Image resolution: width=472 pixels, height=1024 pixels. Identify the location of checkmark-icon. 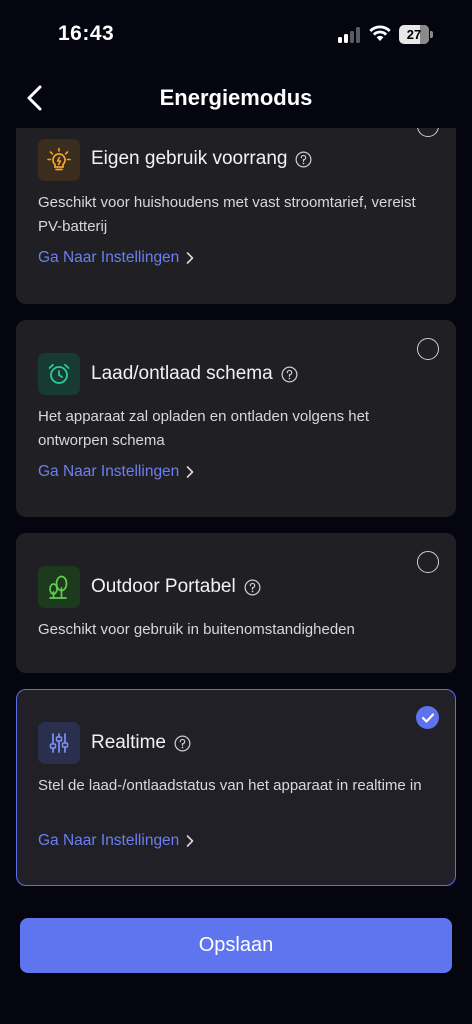
(427, 717).